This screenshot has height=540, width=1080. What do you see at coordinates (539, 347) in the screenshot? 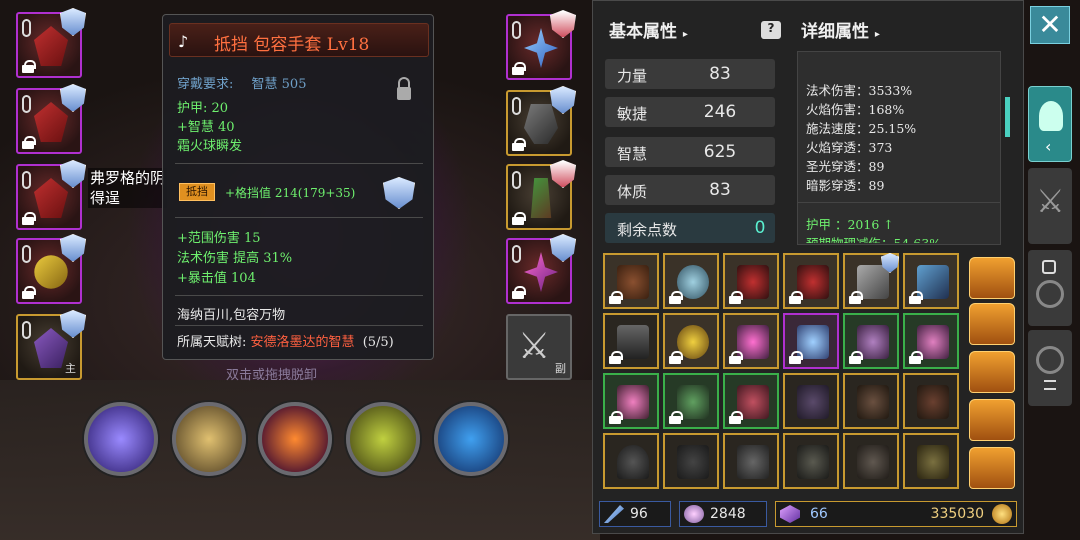
I see `equip-slot-offhand: ⚔ 副` at bounding box center [539, 347].